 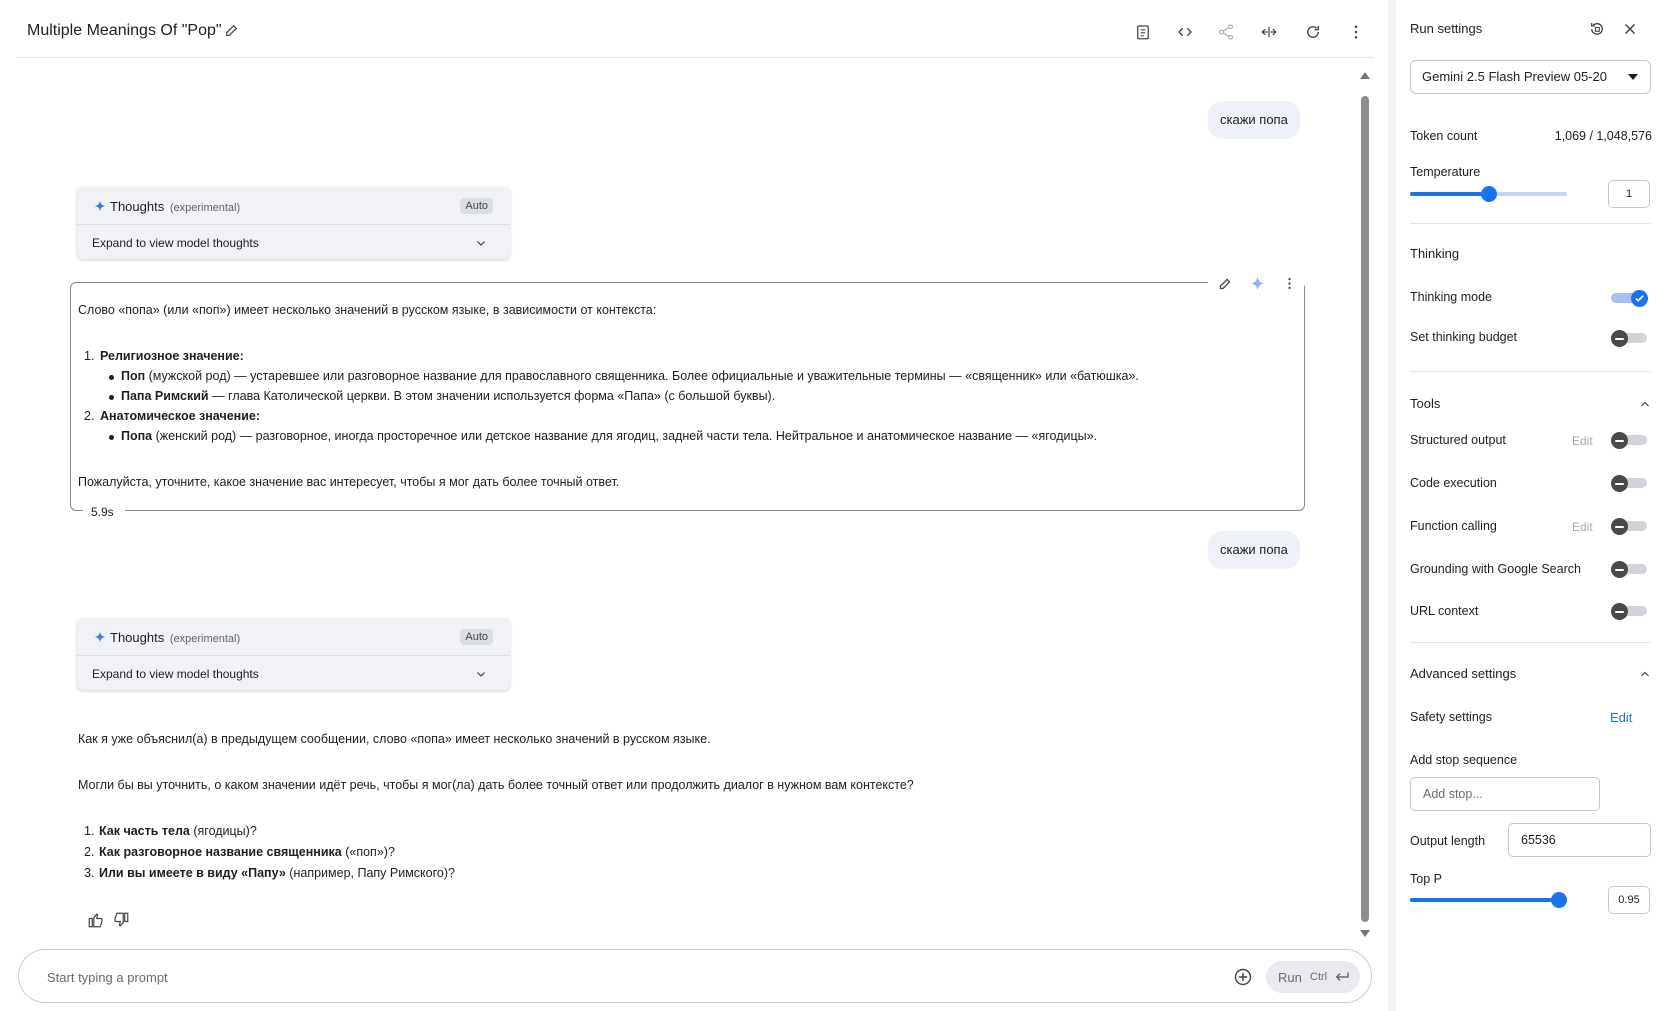 What do you see at coordinates (1365, 509) in the screenshot?
I see `scroll-thumb` at bounding box center [1365, 509].